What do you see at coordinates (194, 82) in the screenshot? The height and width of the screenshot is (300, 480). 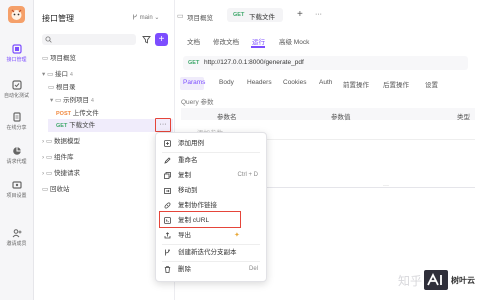 I see `tab-params: Params` at bounding box center [194, 82].